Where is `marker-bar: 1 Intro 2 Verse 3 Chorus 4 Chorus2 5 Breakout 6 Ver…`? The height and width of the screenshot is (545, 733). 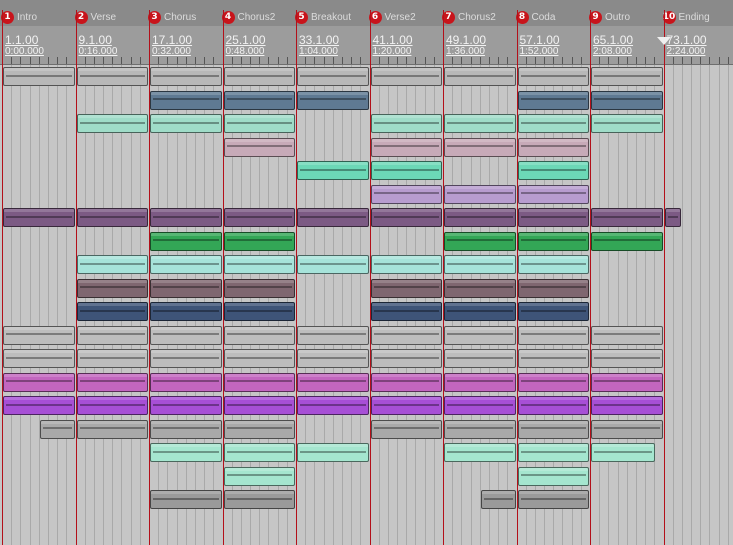 marker-bar: 1 Intro 2 Verse 3 Chorus 4 Chorus2 5 Breakout 6 Ver… is located at coordinates (366, 13).